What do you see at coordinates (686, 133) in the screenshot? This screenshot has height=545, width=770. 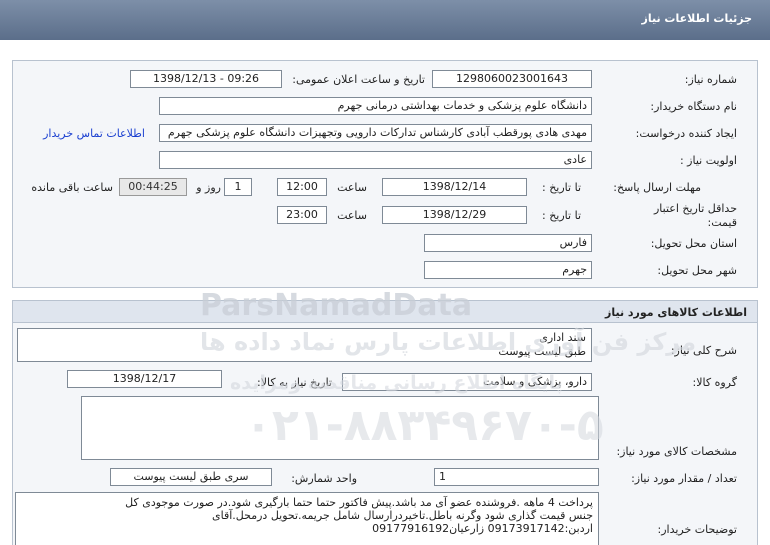 I see `requester-label: ایجاد کننده درخواست:` at bounding box center [686, 133].